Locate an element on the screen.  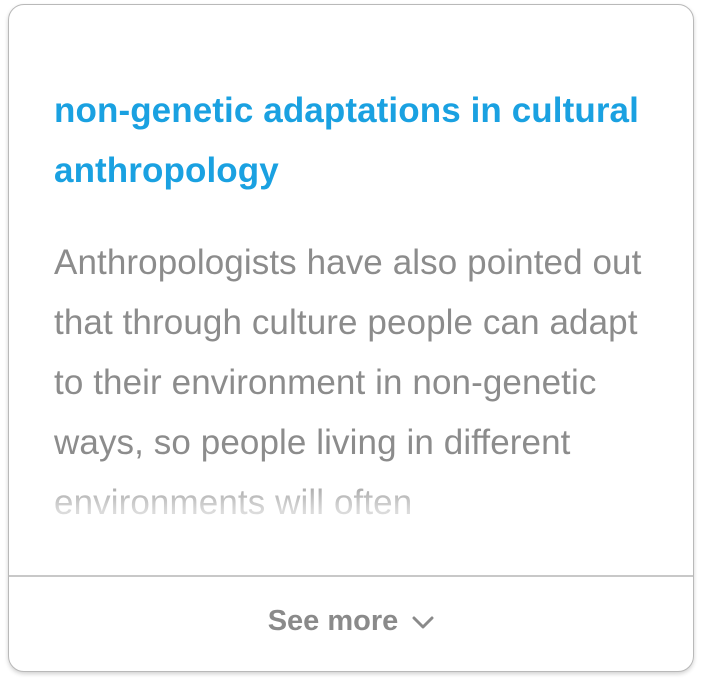
chevron-down-icon is located at coordinates (423, 623).